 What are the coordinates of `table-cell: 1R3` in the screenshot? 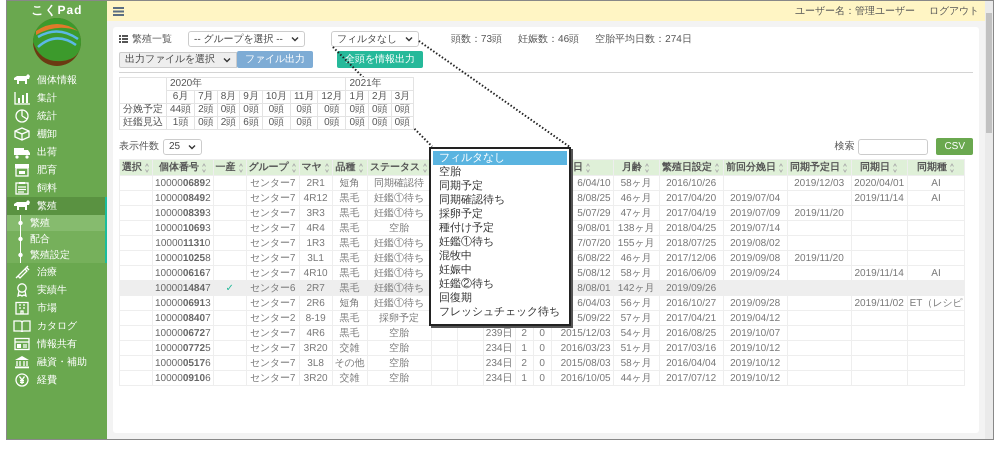 It's located at (315, 243).